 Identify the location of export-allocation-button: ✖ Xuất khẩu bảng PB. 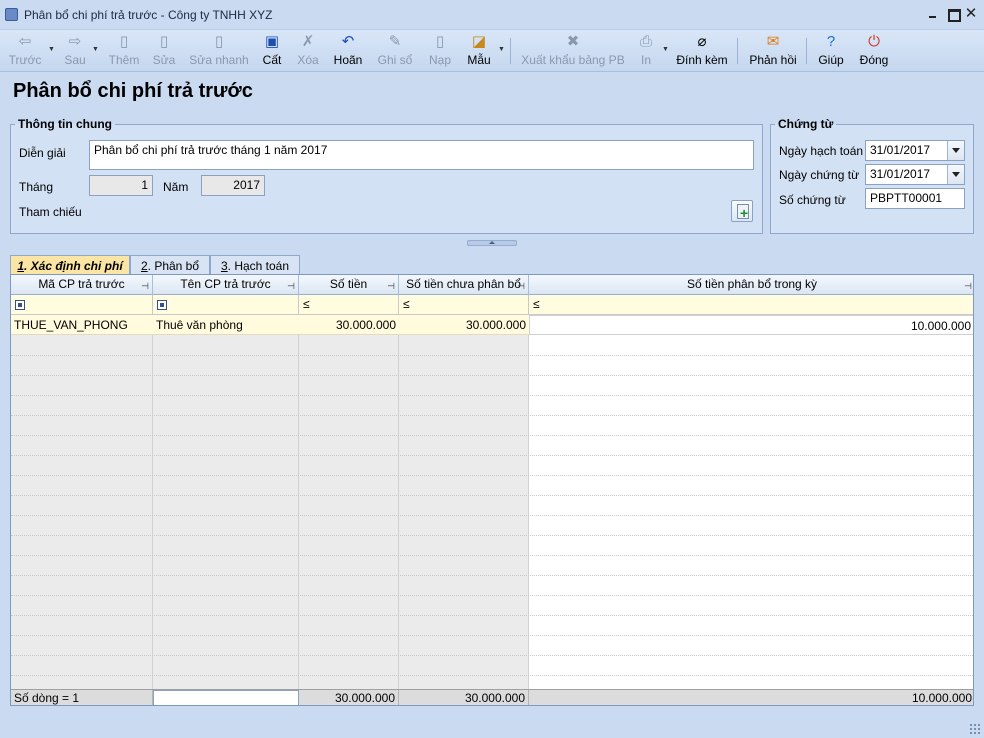
(573, 51).